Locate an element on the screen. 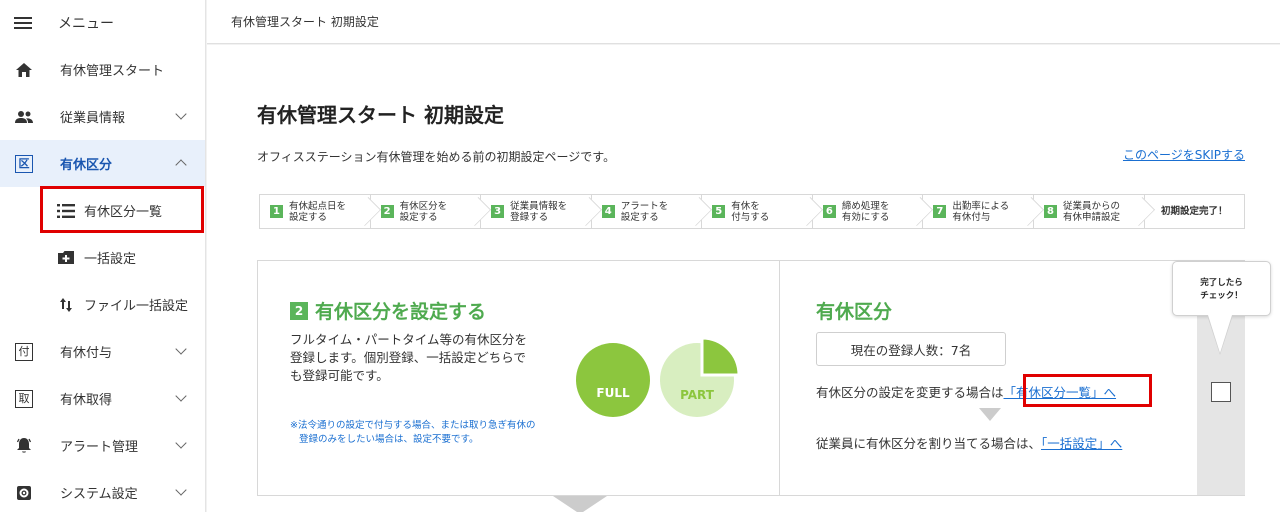 The image size is (1280, 512). shu-box-icon: 取 is located at coordinates (24, 399).